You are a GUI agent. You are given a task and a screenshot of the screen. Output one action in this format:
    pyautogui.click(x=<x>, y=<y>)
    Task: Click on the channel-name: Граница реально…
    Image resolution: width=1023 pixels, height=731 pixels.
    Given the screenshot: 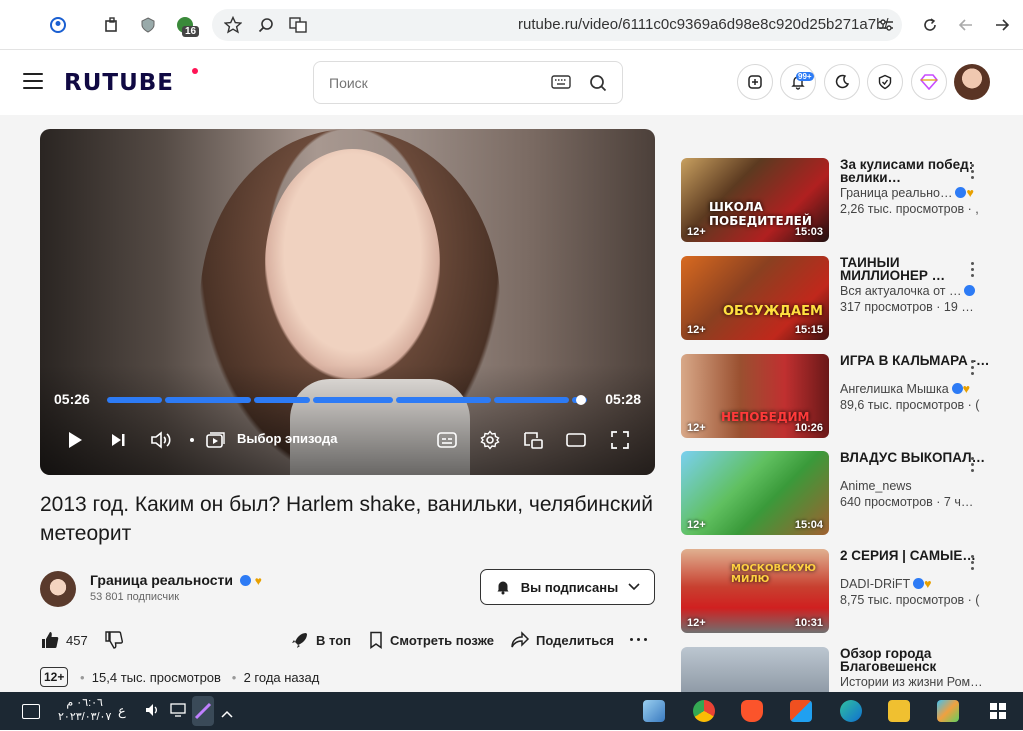 What is the action you would take?
    pyautogui.click(x=896, y=193)
    